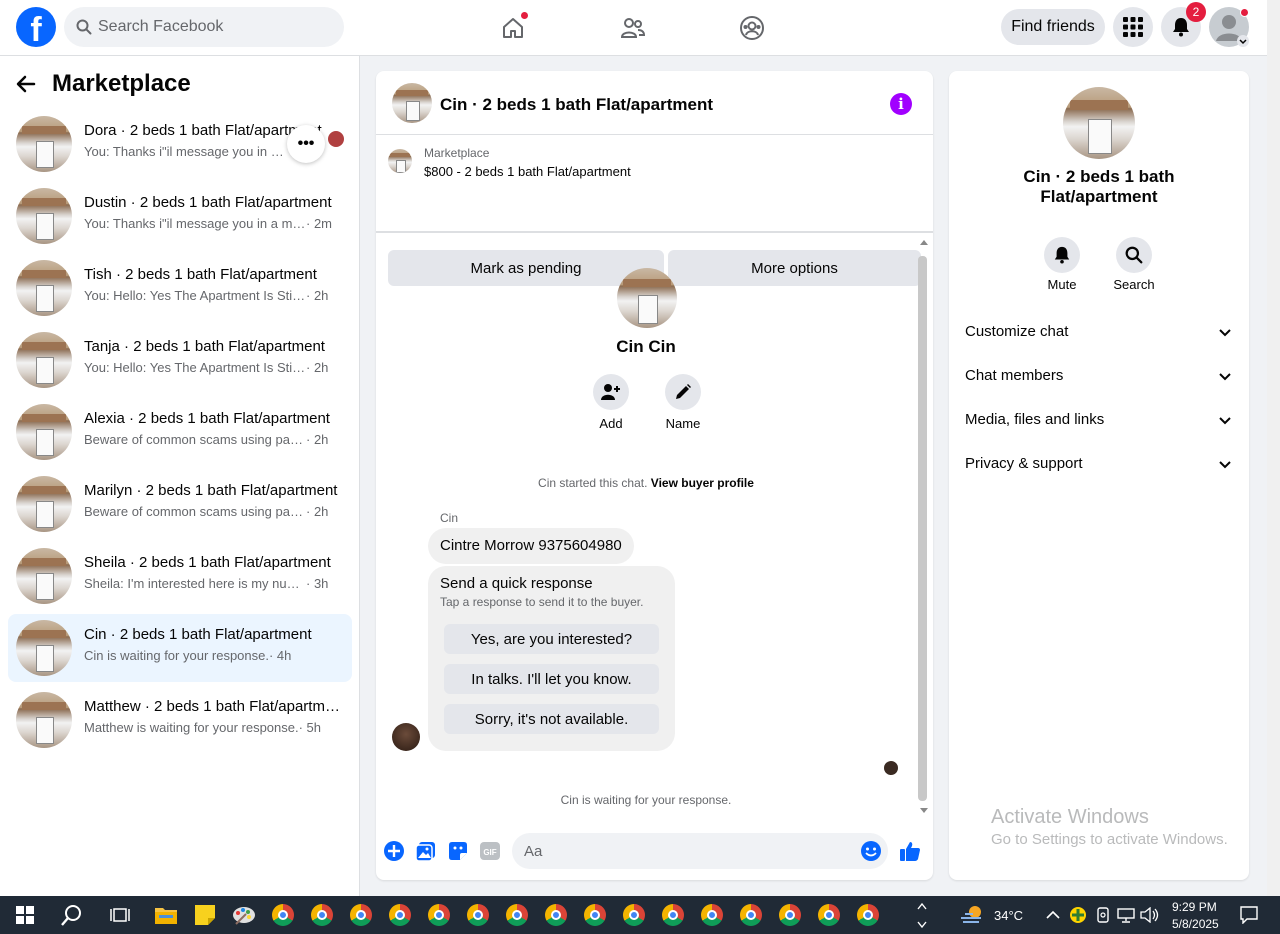  Describe the element at coordinates (208, 27) in the screenshot. I see `search-input` at that location.